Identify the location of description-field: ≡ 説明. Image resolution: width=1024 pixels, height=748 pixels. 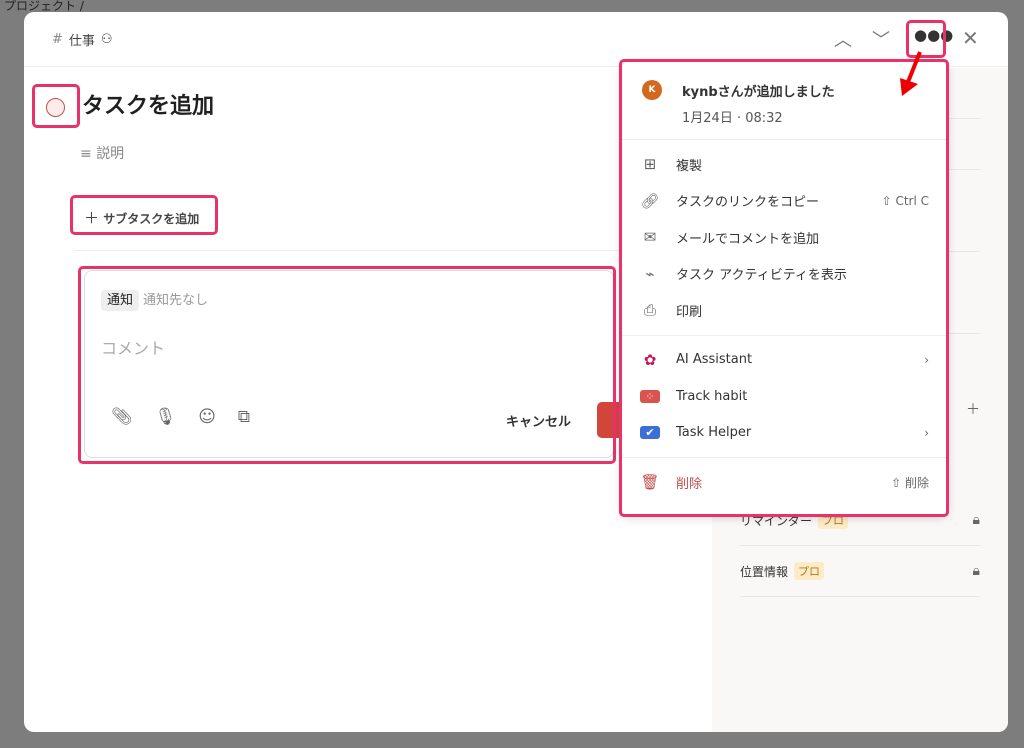
(102, 153).